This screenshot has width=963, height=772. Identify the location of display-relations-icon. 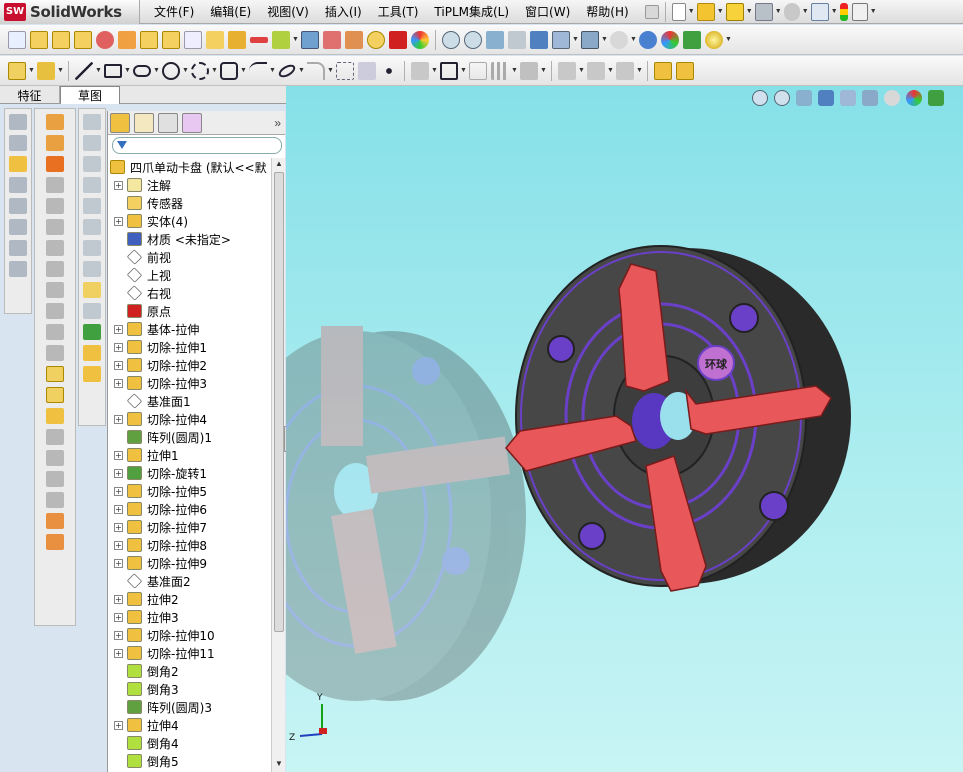
(567, 70).